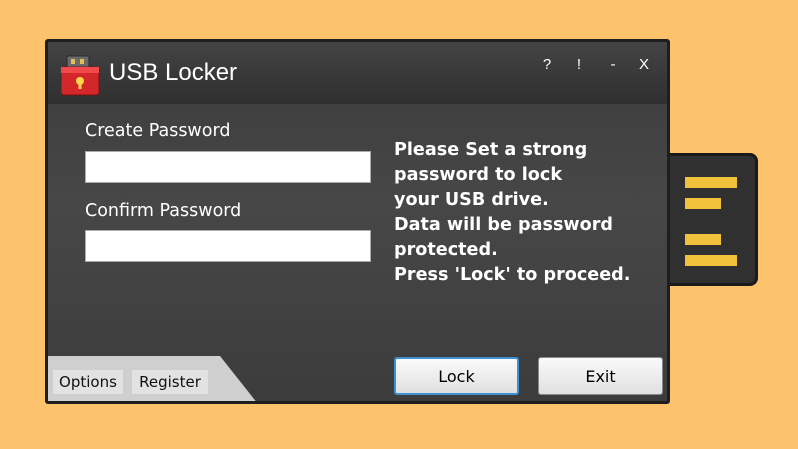 Image resolution: width=798 pixels, height=449 pixels. Describe the element at coordinates (163, 211) in the screenshot. I see `confirm-password-label: Confirm Password` at that location.